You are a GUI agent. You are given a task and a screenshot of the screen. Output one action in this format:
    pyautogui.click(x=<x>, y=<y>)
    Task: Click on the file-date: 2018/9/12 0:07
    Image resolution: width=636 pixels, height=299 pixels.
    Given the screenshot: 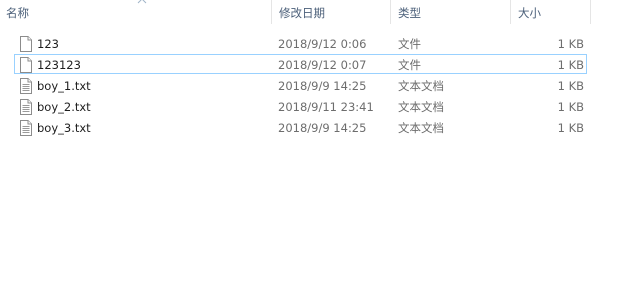 What is the action you would take?
    pyautogui.click(x=322, y=65)
    